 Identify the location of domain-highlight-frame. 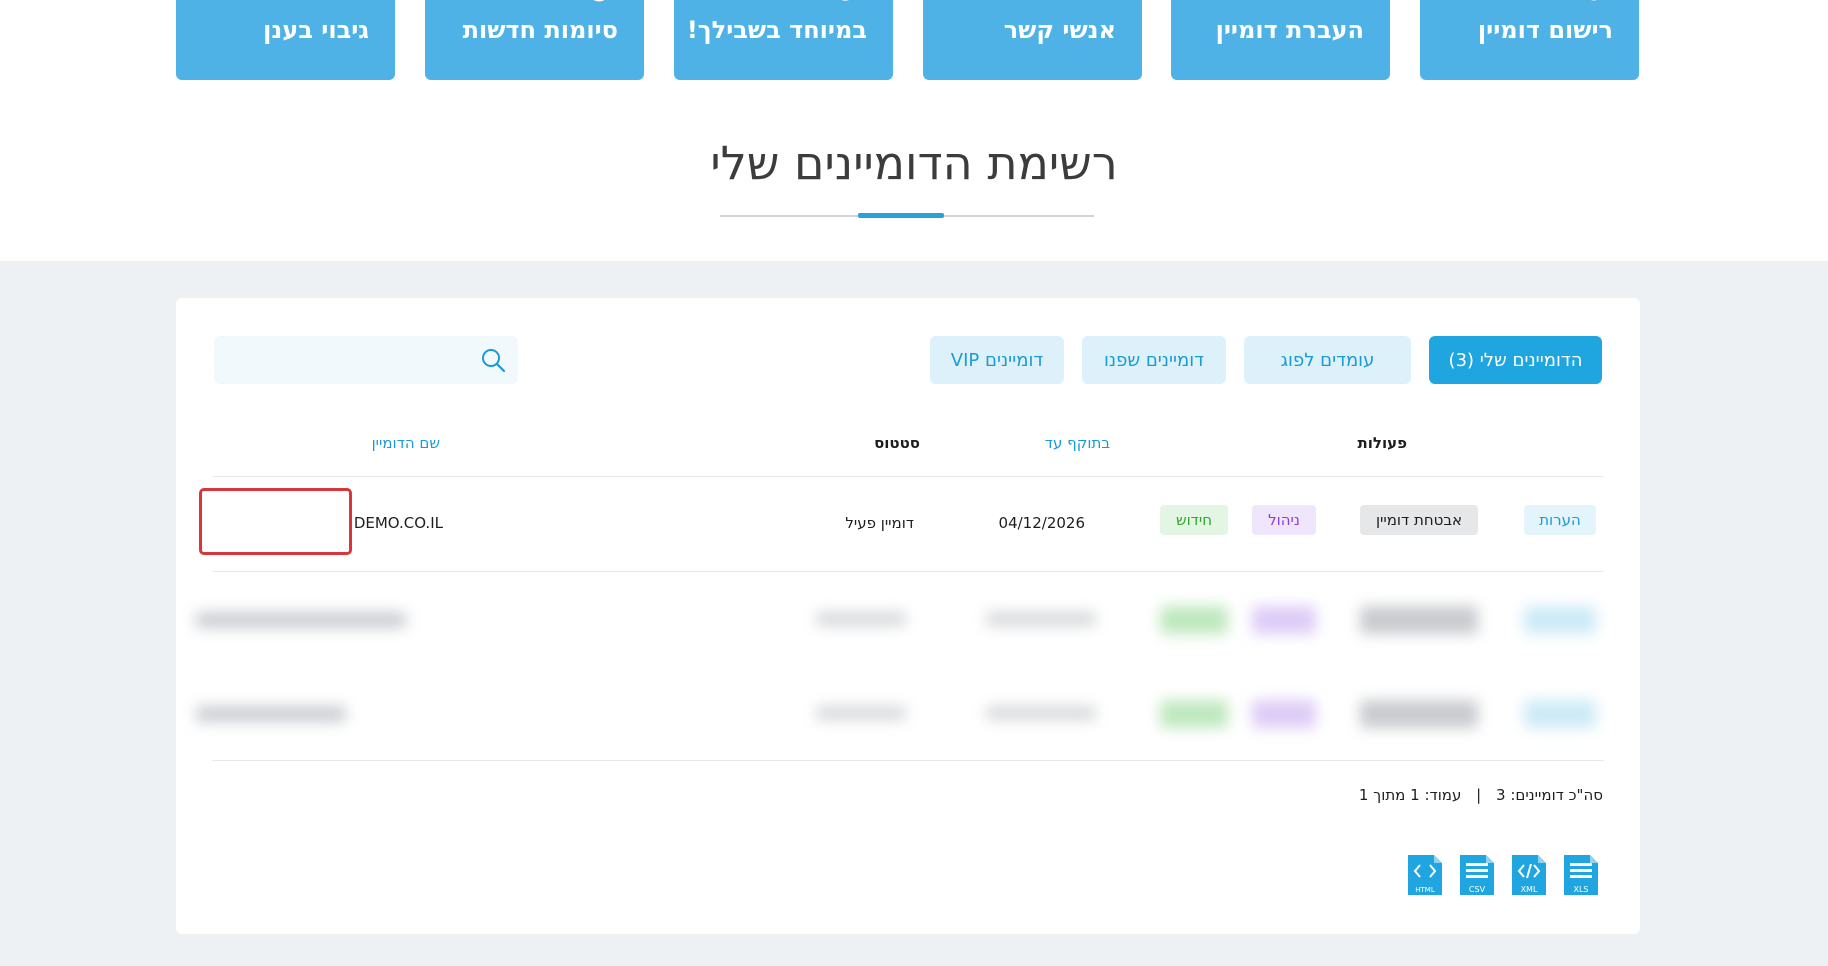
(275, 521).